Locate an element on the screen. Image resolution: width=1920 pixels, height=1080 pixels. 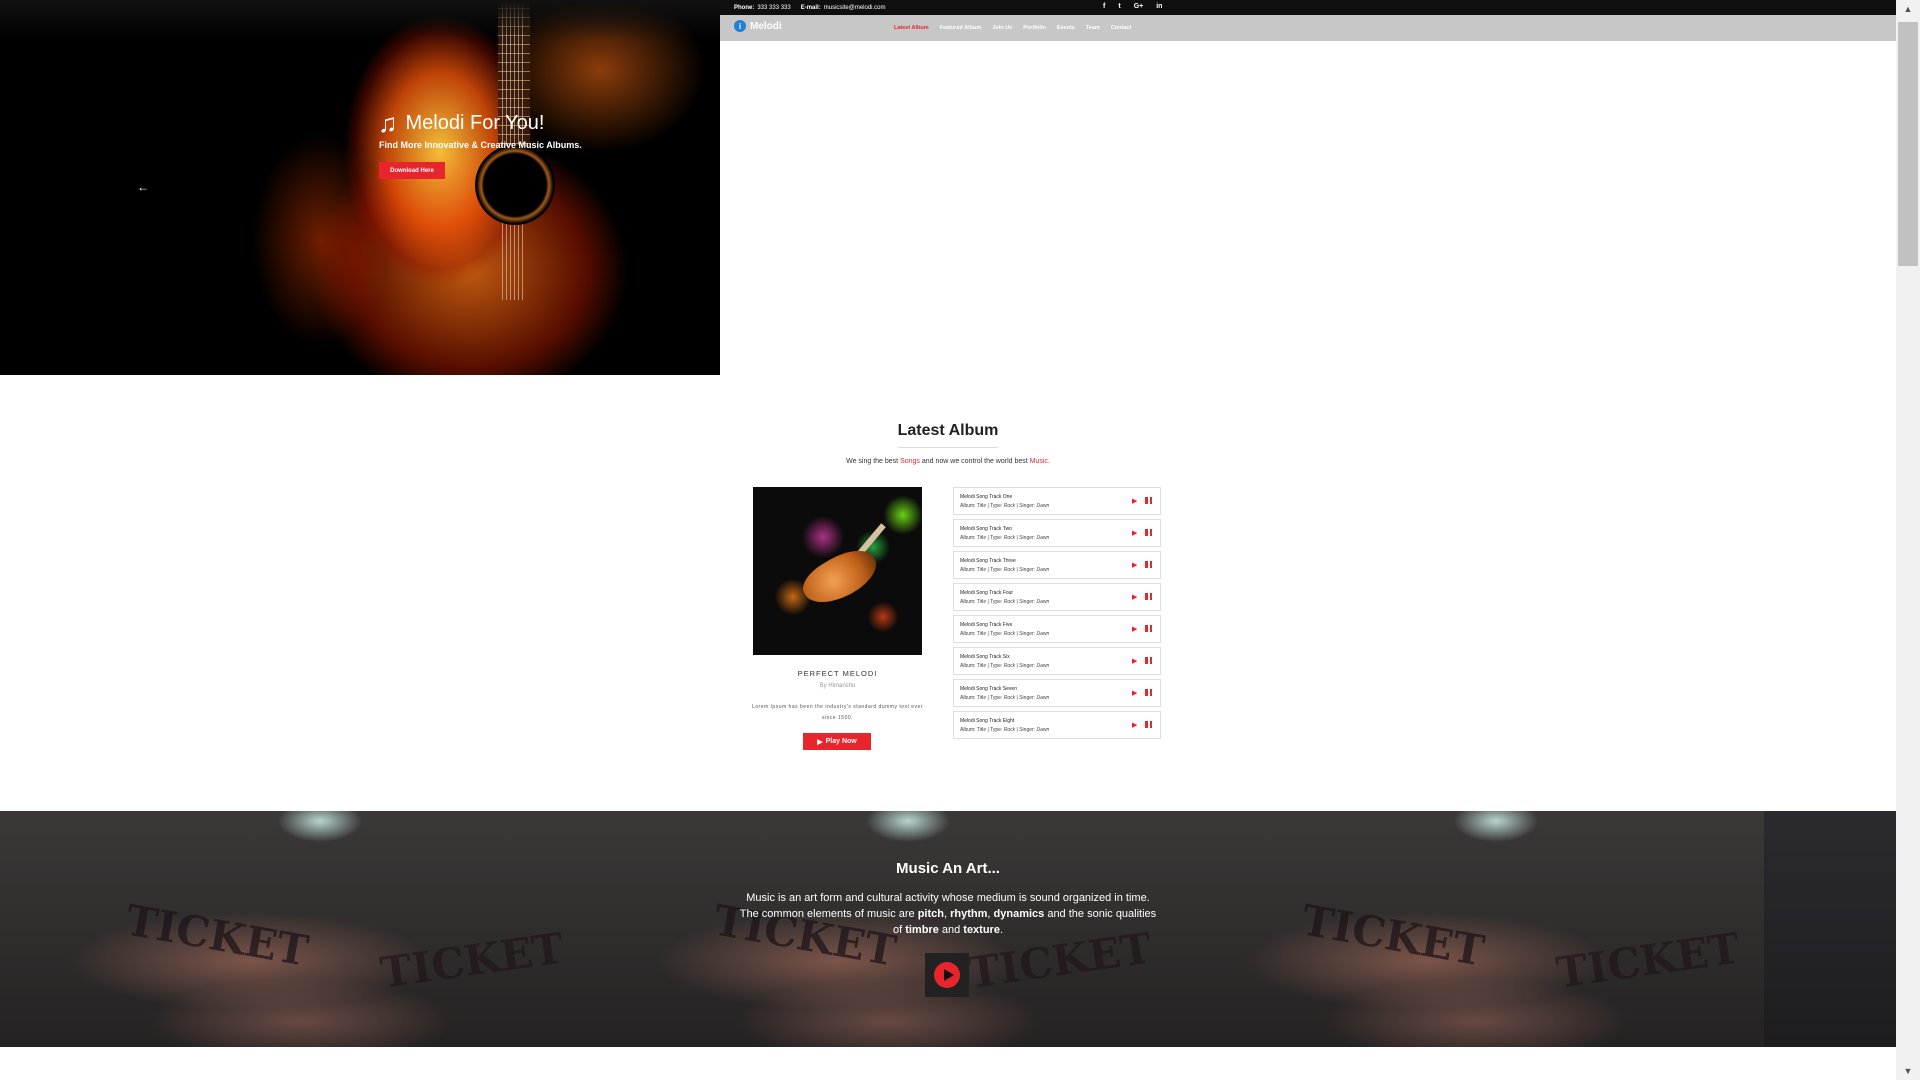
art-term-rhythm: rhythm is located at coordinates (969, 914).